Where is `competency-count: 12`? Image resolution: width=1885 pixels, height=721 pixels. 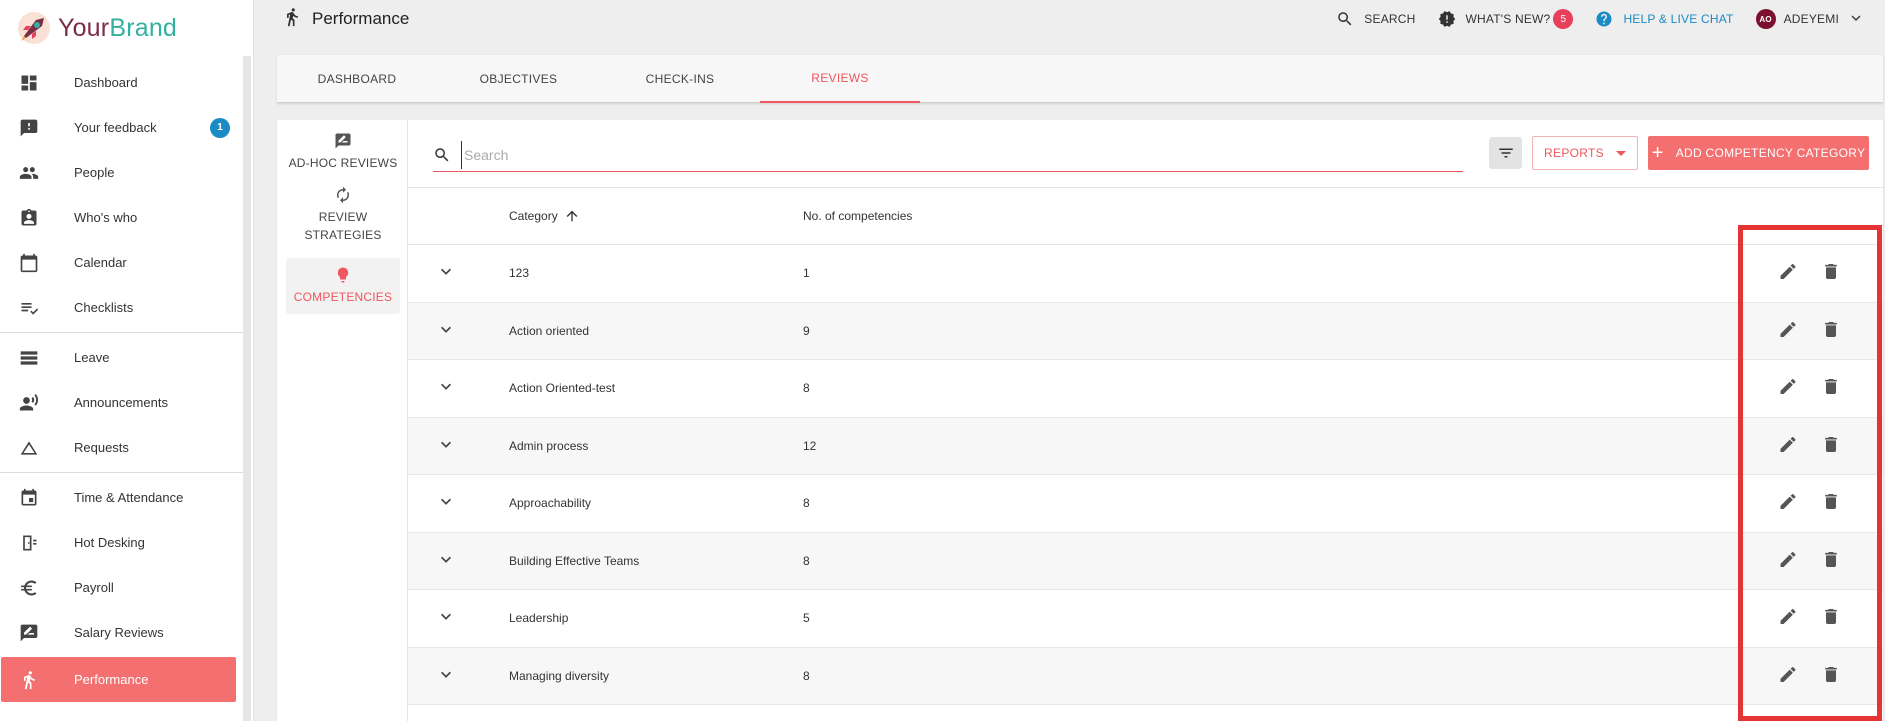 competency-count: 12 is located at coordinates (810, 445).